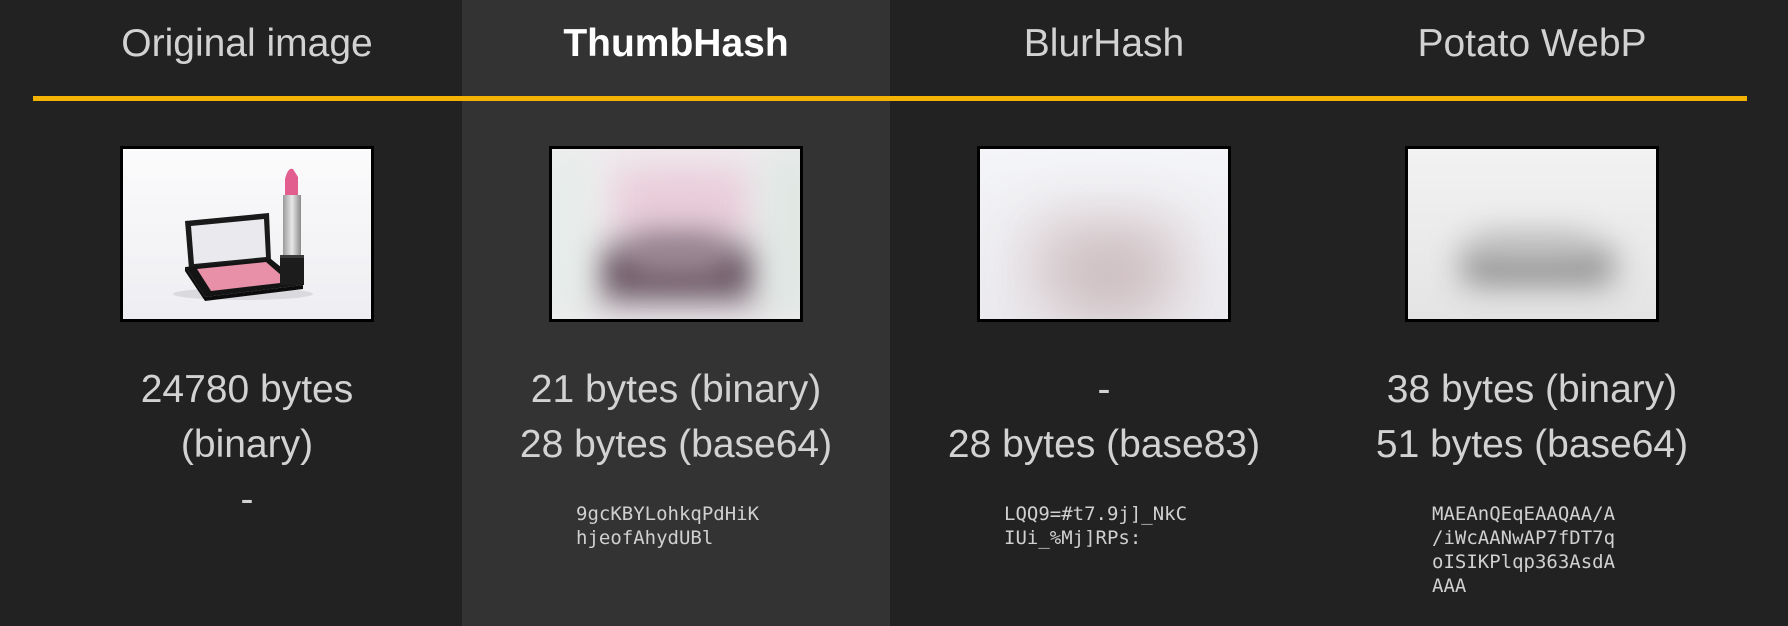  I want to click on lipstick-compact-image, so click(247, 234).